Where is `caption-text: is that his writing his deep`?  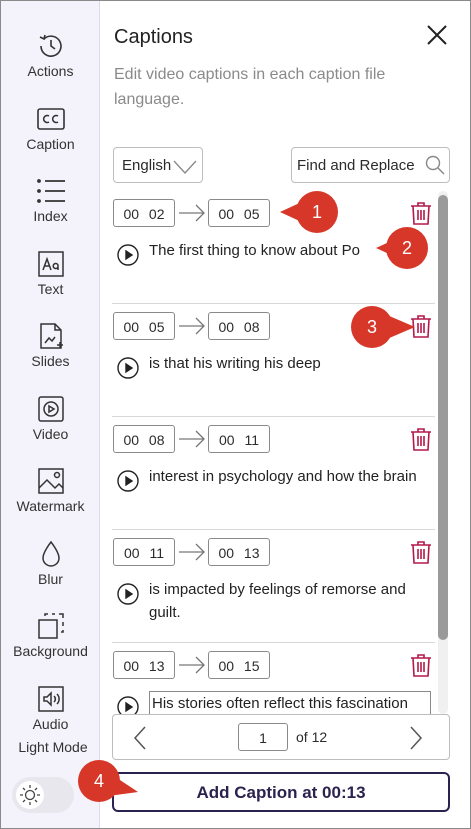 caption-text: is that his writing his deep is located at coordinates (290, 363).